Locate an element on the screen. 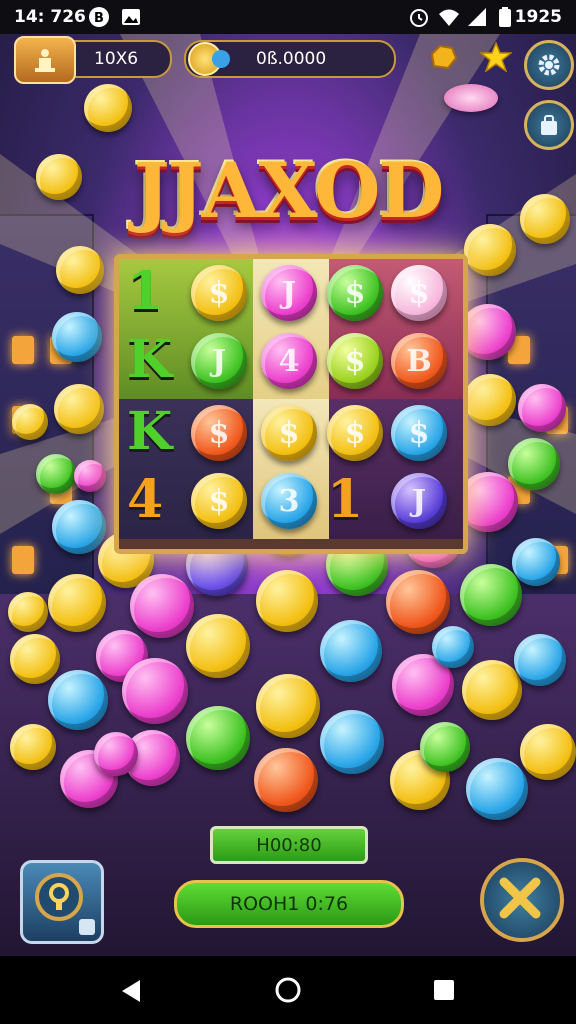  coin-balance-pill: 0ß.0000 is located at coordinates (290, 59).